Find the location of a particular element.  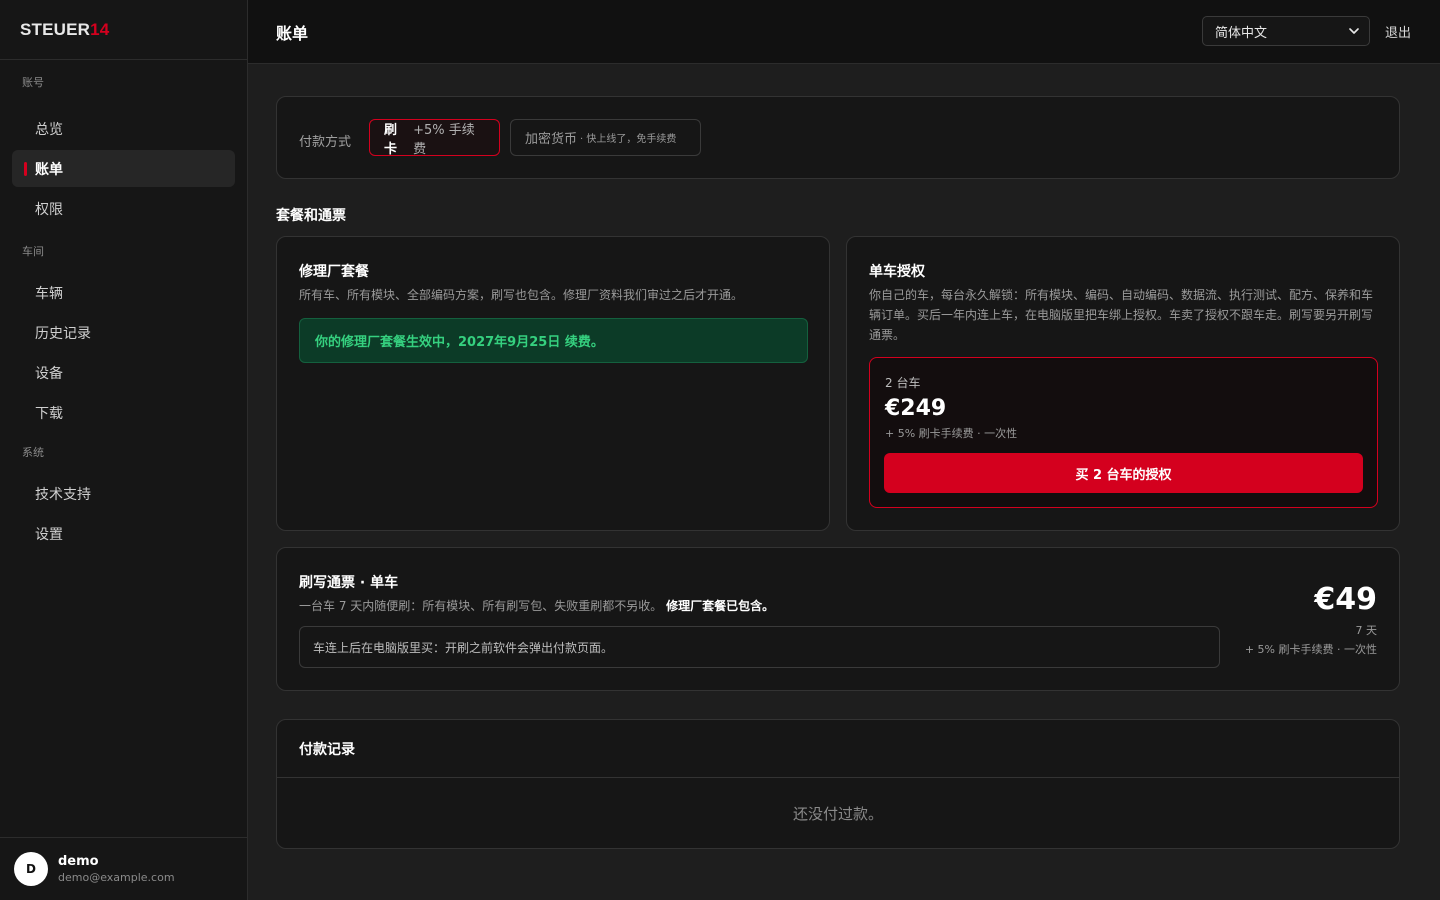

payment-option-card: 刷卡 +5% 手续费 is located at coordinates (434, 138).